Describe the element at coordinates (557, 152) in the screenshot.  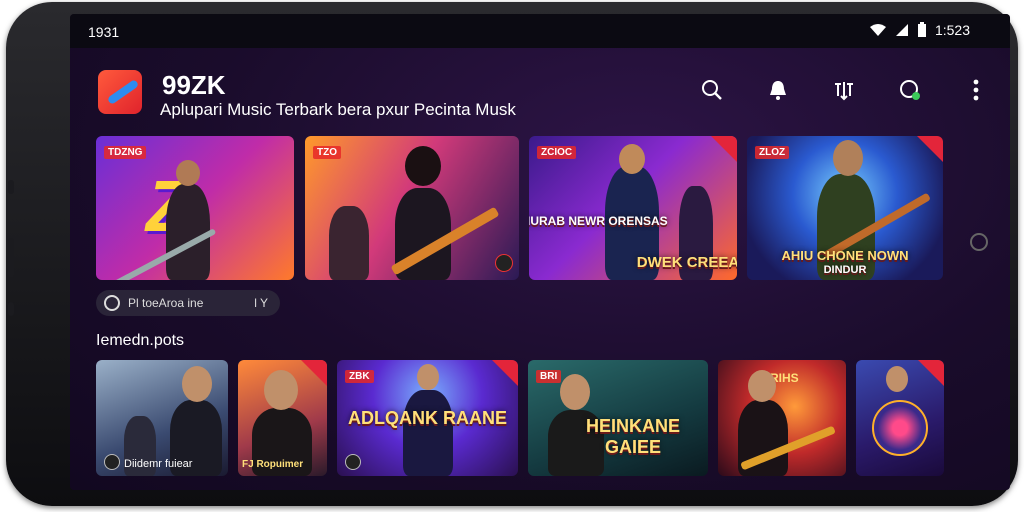
I see `card-badge: ZCIOC` at that location.